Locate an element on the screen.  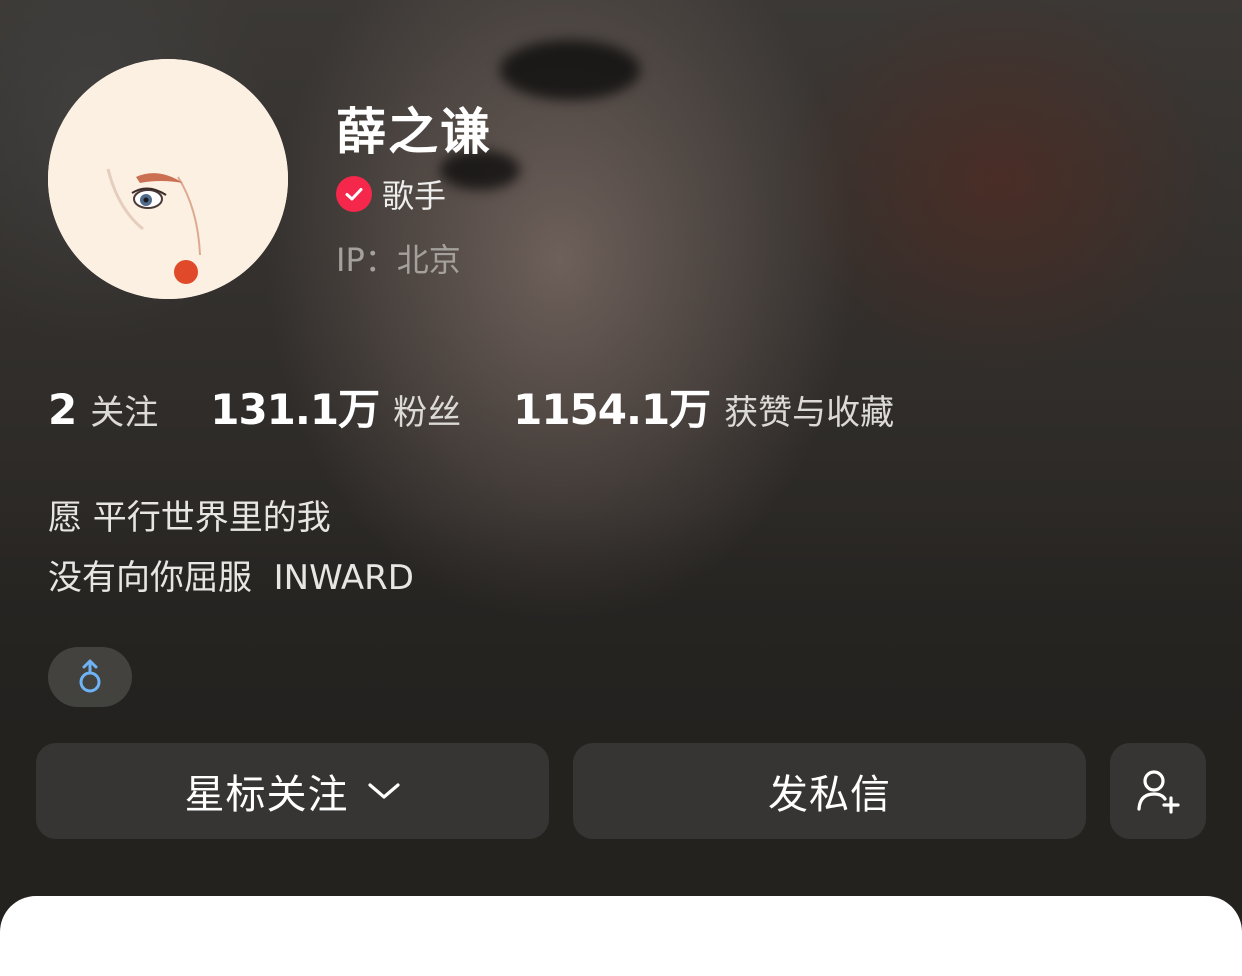
bio-line: 愿 平行世界里的我 is located at coordinates (189, 518).